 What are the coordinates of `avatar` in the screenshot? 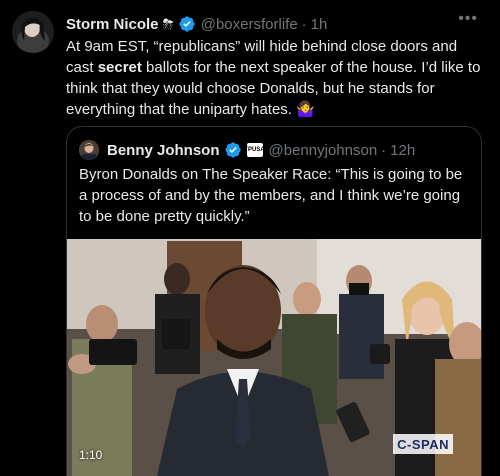 It's located at (33, 32).